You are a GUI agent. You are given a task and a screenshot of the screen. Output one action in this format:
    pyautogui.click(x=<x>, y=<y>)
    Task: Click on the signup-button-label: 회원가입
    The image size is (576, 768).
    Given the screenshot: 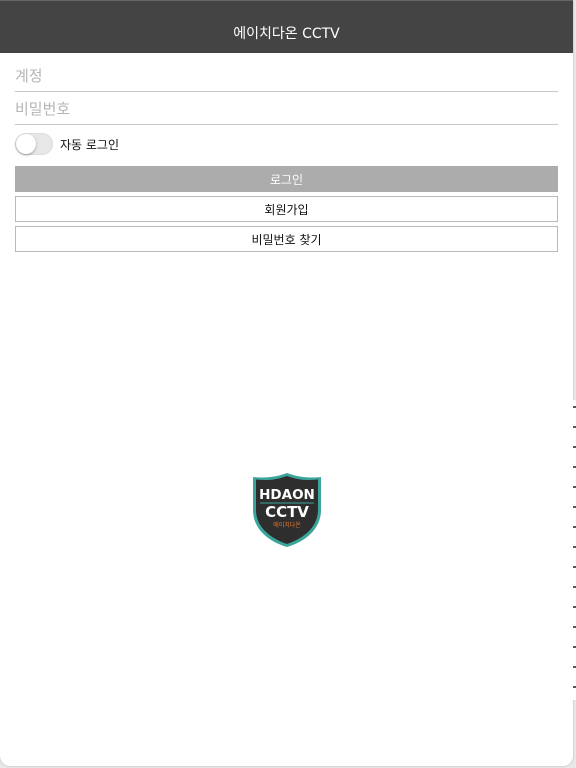 What is the action you would take?
    pyautogui.click(x=286, y=209)
    